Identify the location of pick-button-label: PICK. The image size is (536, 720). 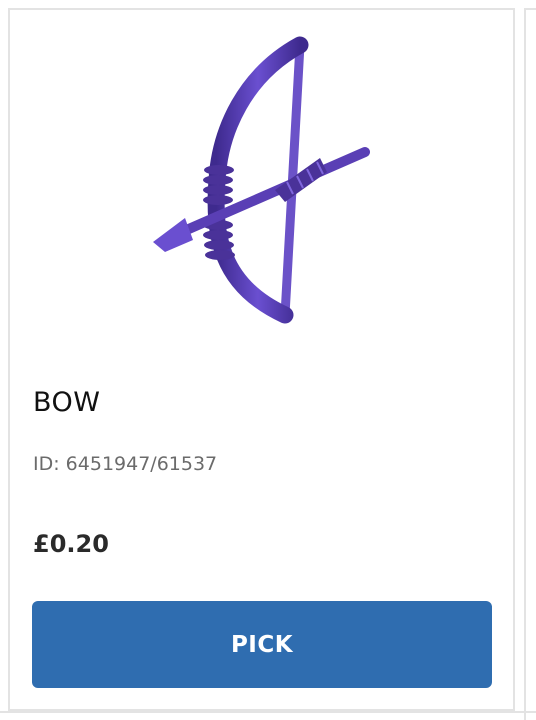
(262, 644).